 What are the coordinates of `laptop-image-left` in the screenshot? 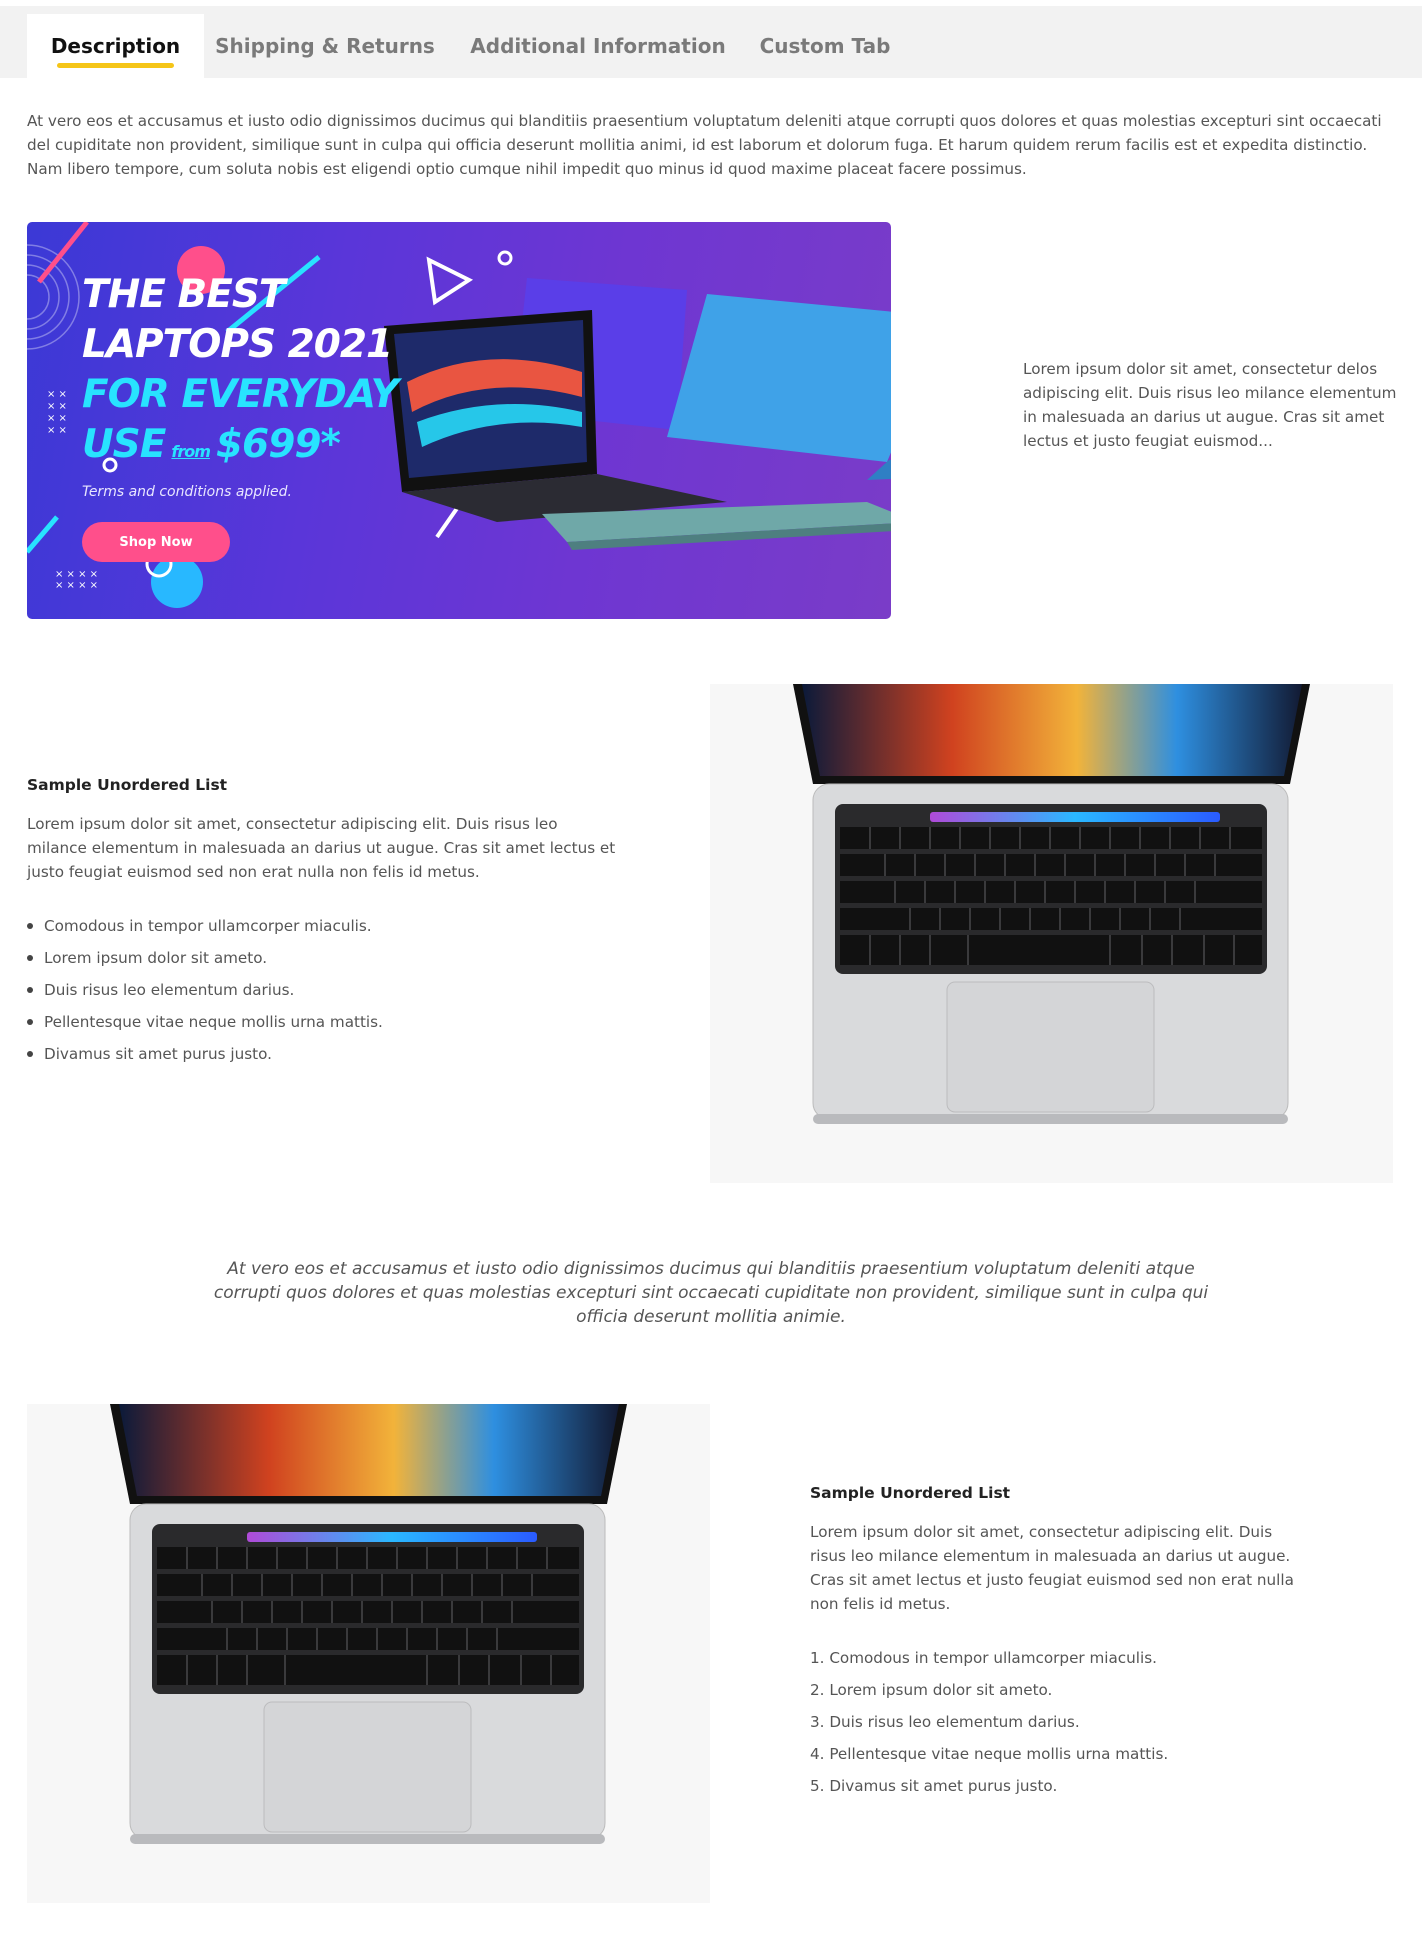 It's located at (368, 1653).